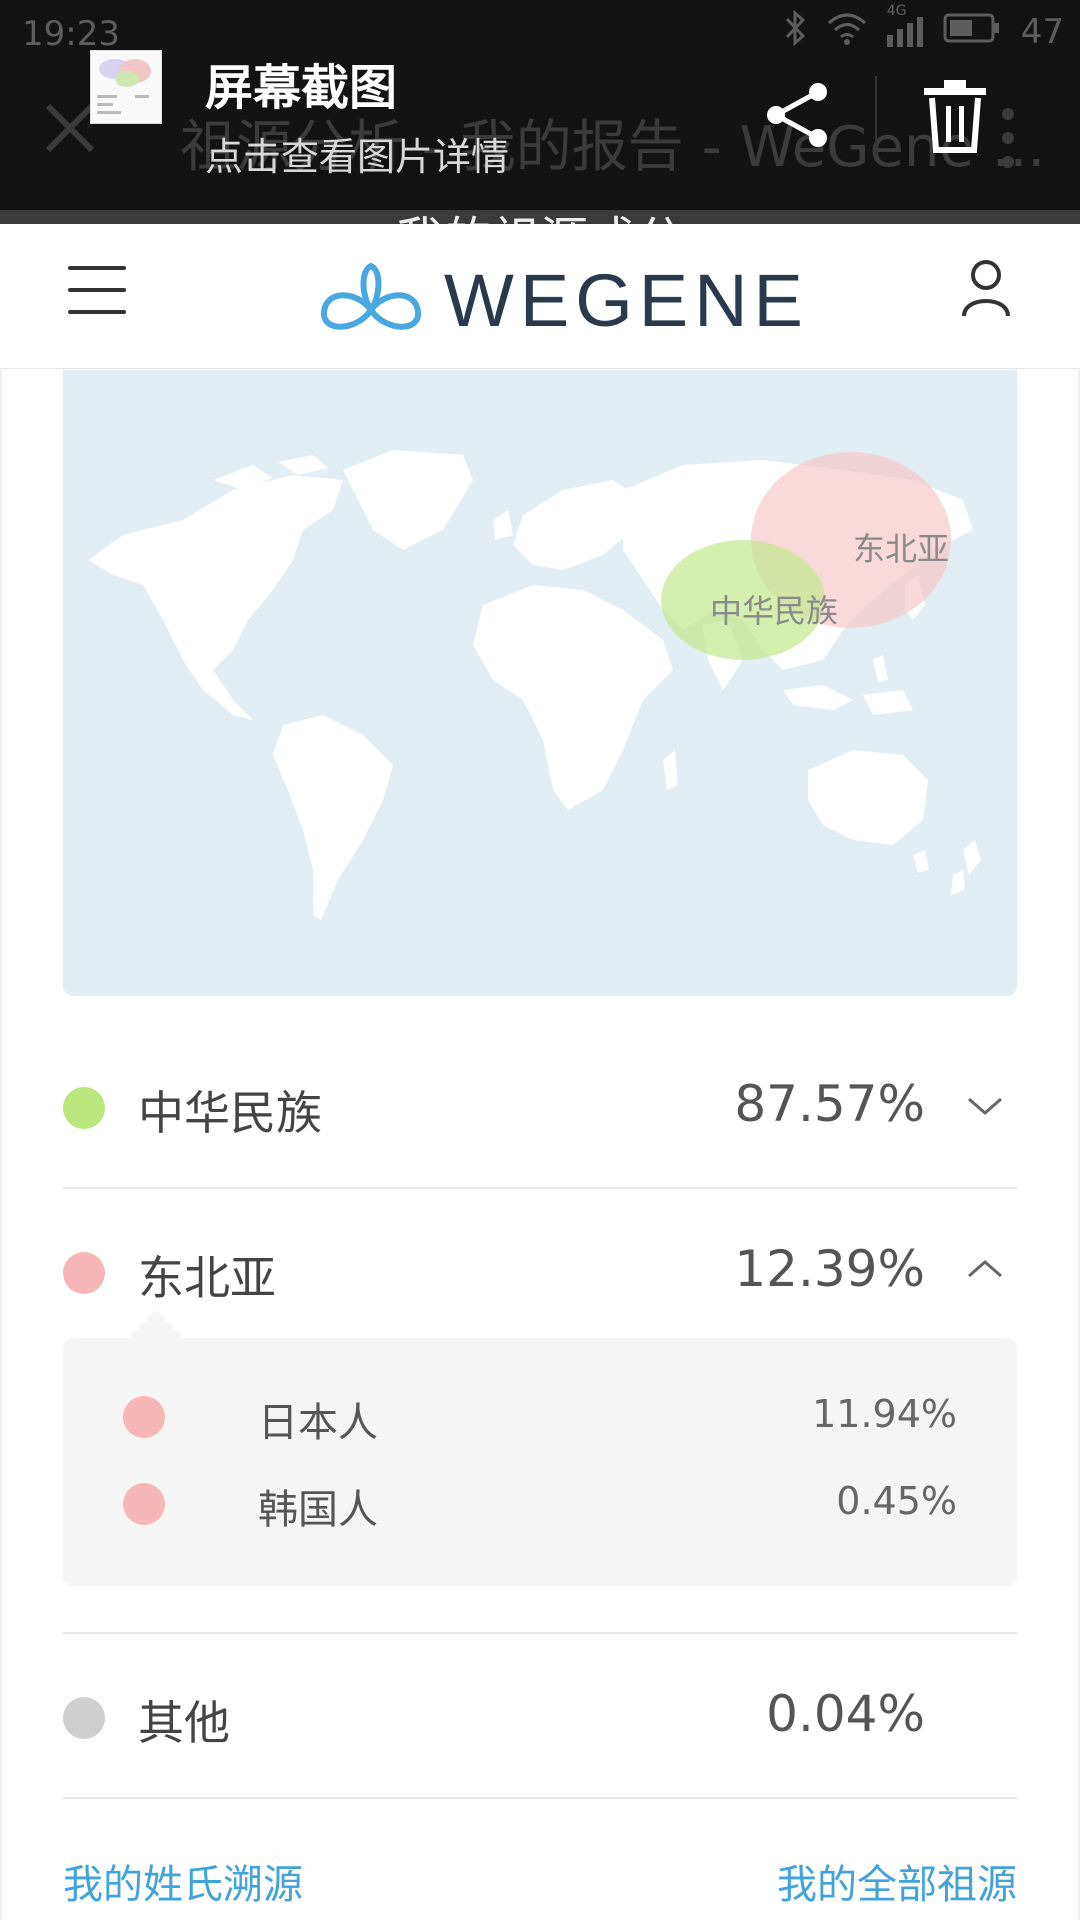 This screenshot has height=1920, width=1080. Describe the element at coordinates (972, 32) in the screenshot. I see `battery-icon` at that location.